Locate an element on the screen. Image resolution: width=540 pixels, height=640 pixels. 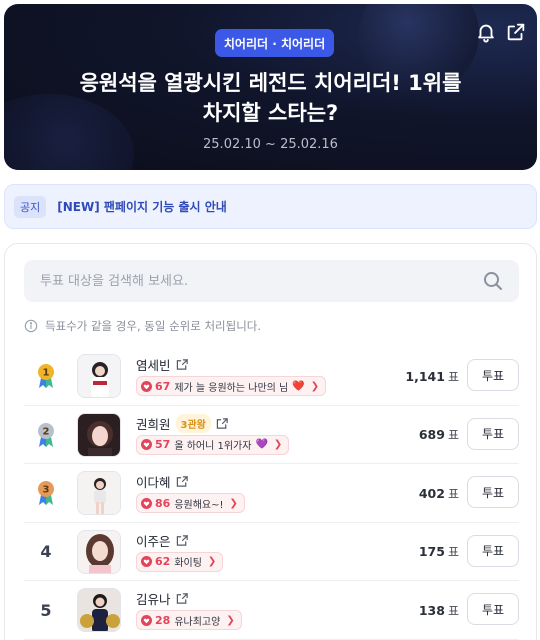
event-date: 25.02.10 ~ 25.02.16 is located at coordinates (270, 144).